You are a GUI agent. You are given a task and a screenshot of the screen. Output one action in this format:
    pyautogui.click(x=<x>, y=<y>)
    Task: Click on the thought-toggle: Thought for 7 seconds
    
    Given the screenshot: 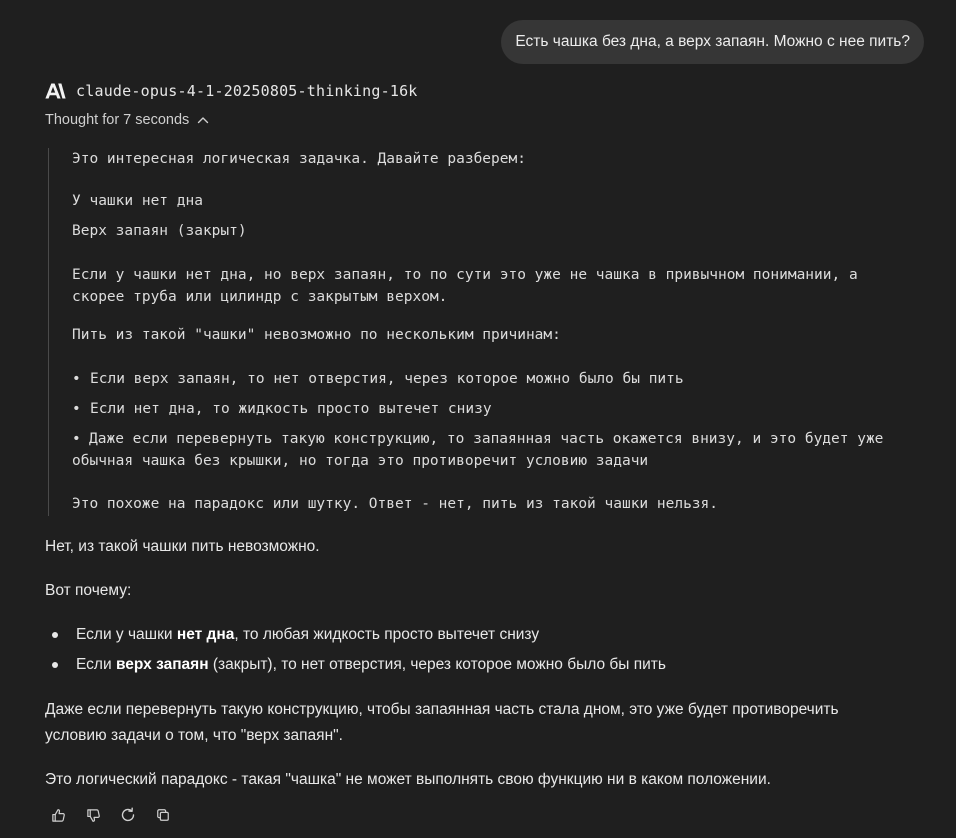 What is the action you would take?
    pyautogui.click(x=127, y=120)
    